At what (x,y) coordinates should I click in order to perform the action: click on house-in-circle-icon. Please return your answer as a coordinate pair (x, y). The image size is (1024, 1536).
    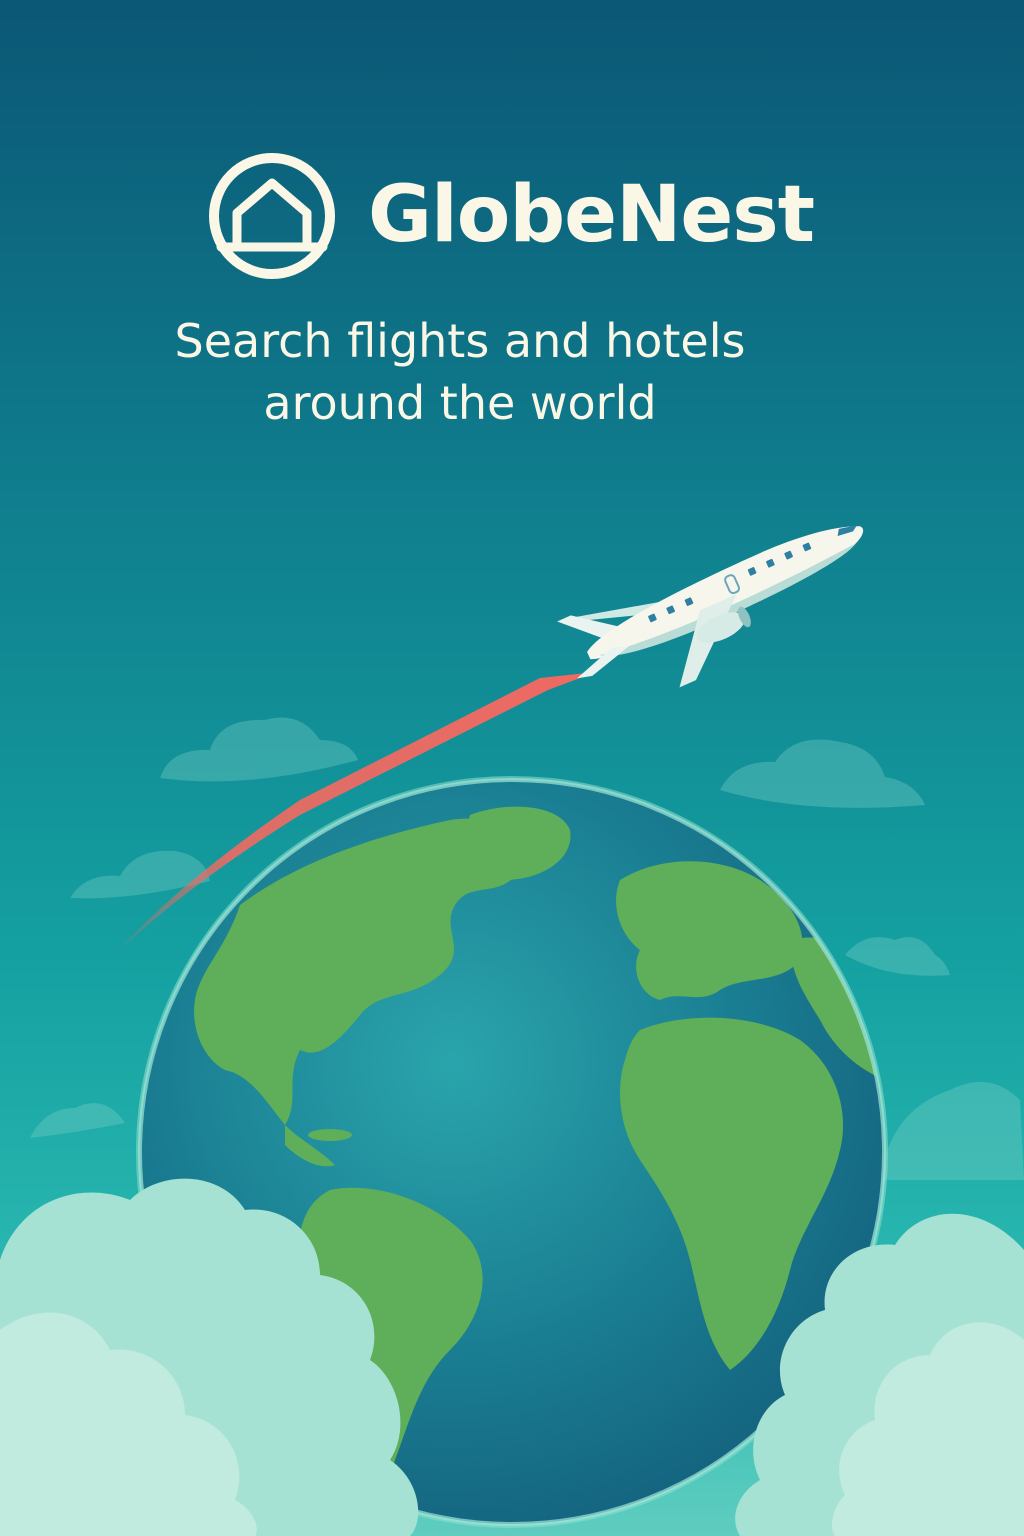
    Looking at the image, I should click on (272, 216).